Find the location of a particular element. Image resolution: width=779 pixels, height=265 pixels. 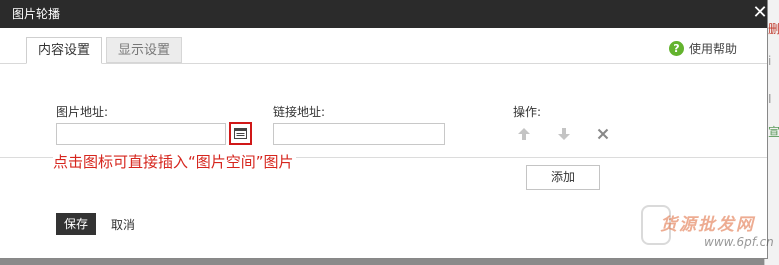

link-address-input is located at coordinates (359, 134).